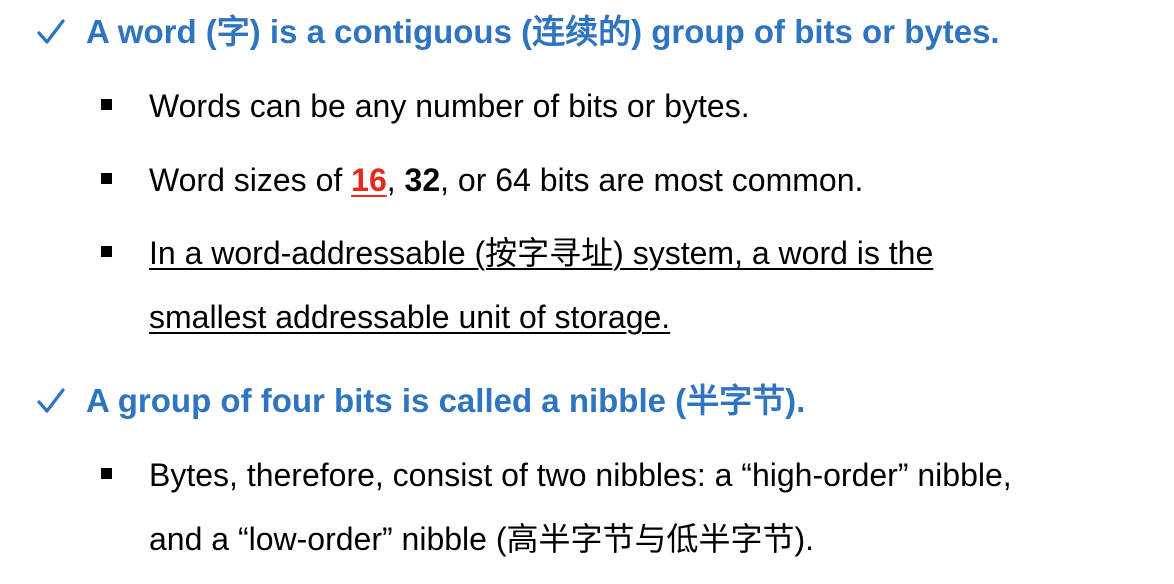 This screenshot has height=584, width=1174. I want to click on bullet-text-line-2: and a “low-order” nibble (高半字节与低半字节)., so click(482, 539).